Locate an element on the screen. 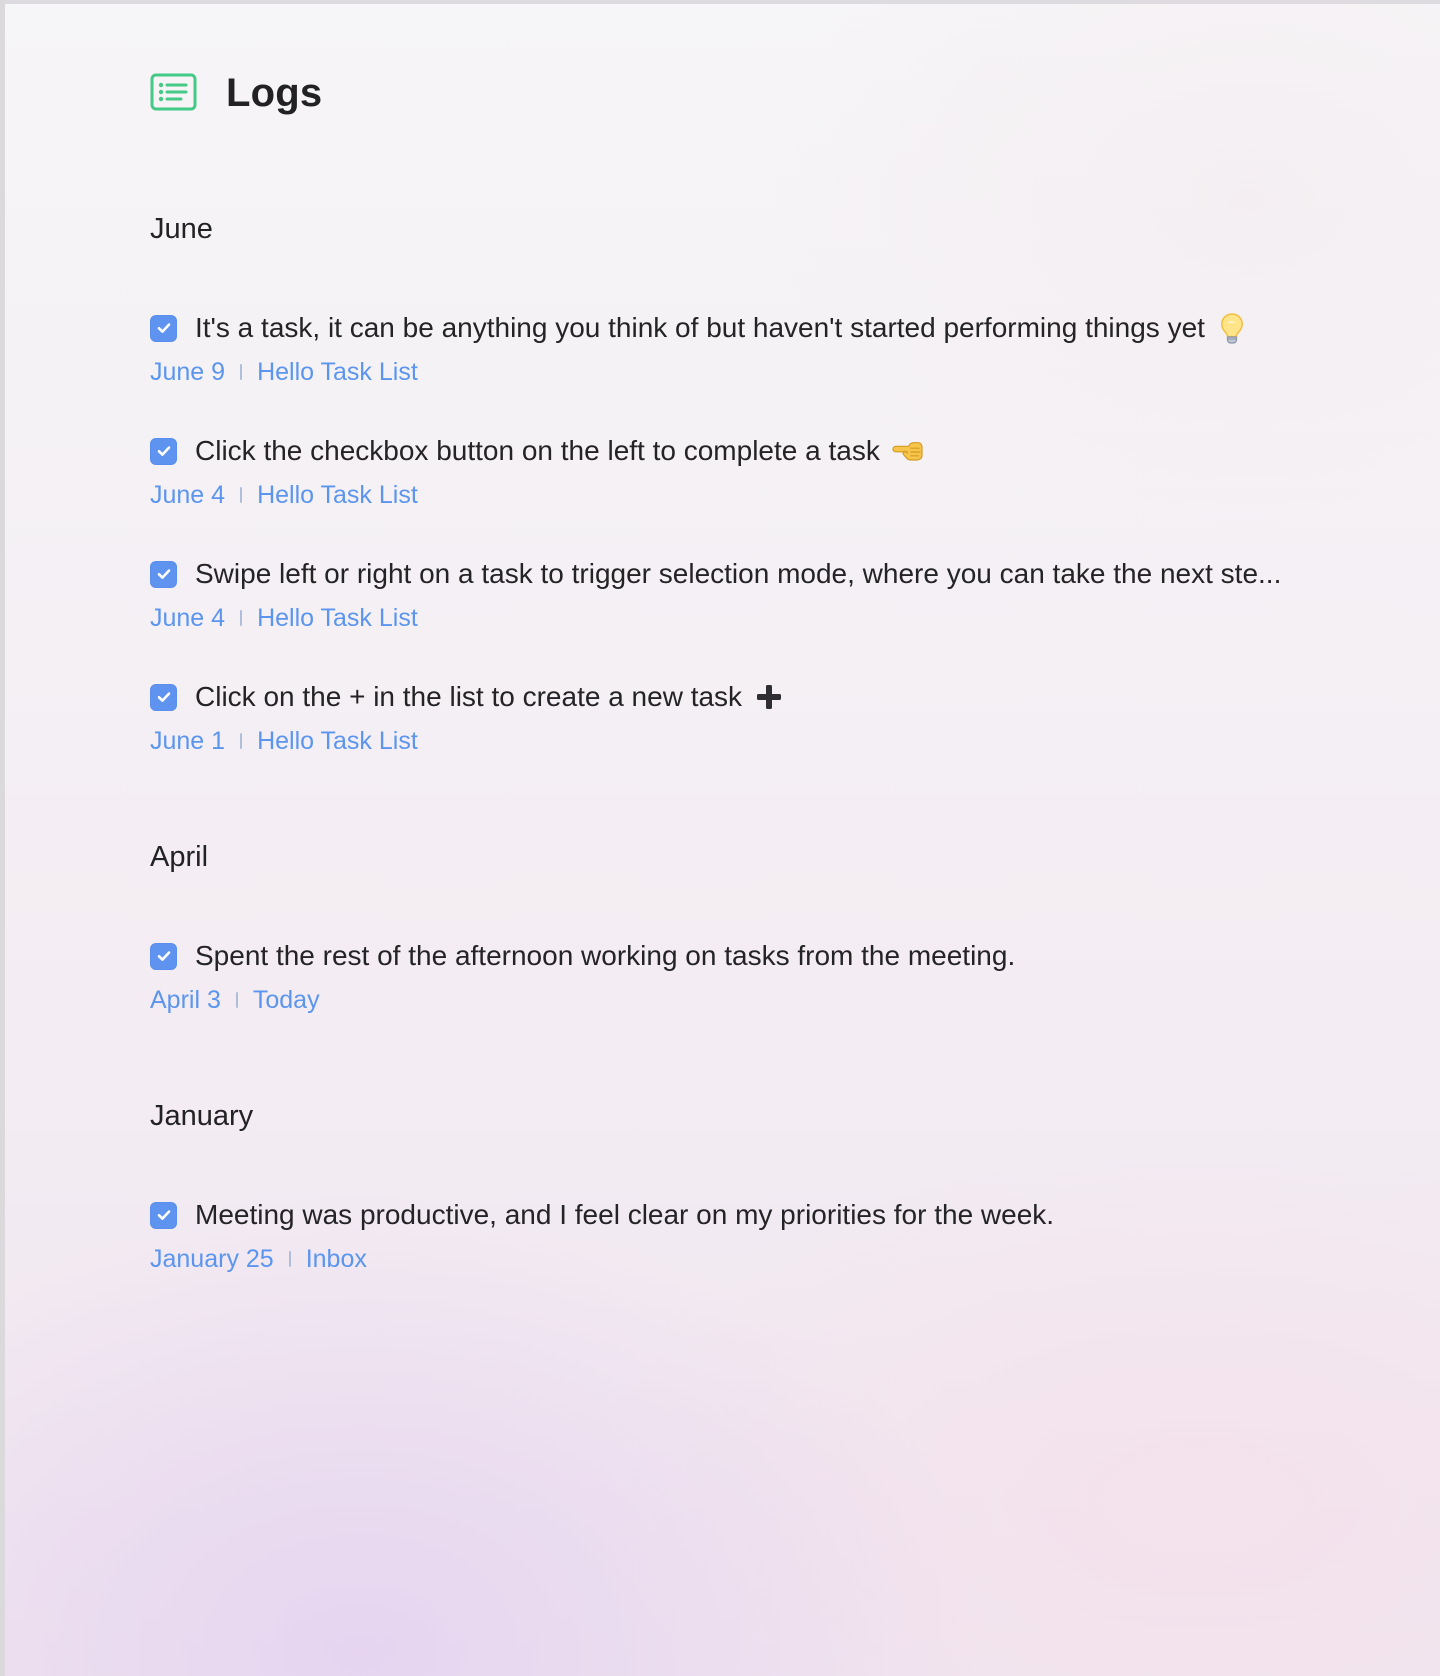 This screenshot has width=1440, height=1676. lightbulb-icon is located at coordinates (1232, 328).